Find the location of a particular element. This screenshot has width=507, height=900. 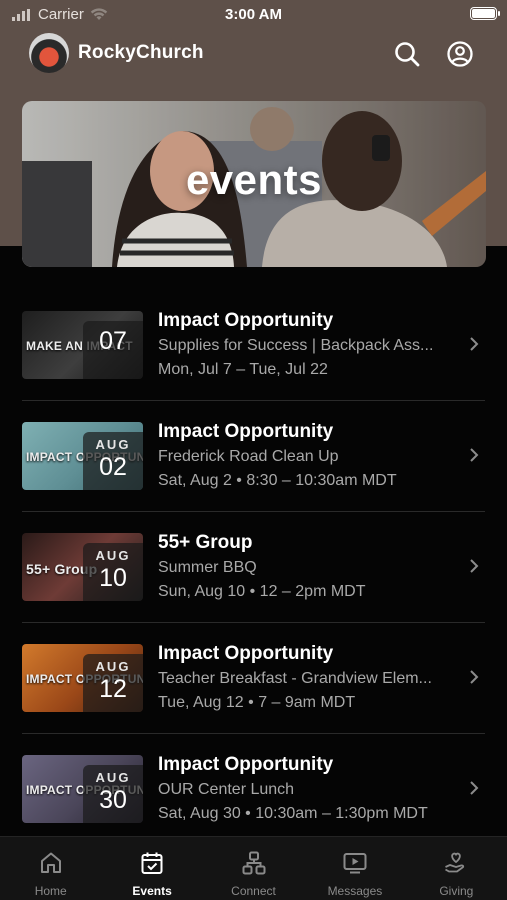

event-title: 55+ Group is located at coordinates (205, 542).